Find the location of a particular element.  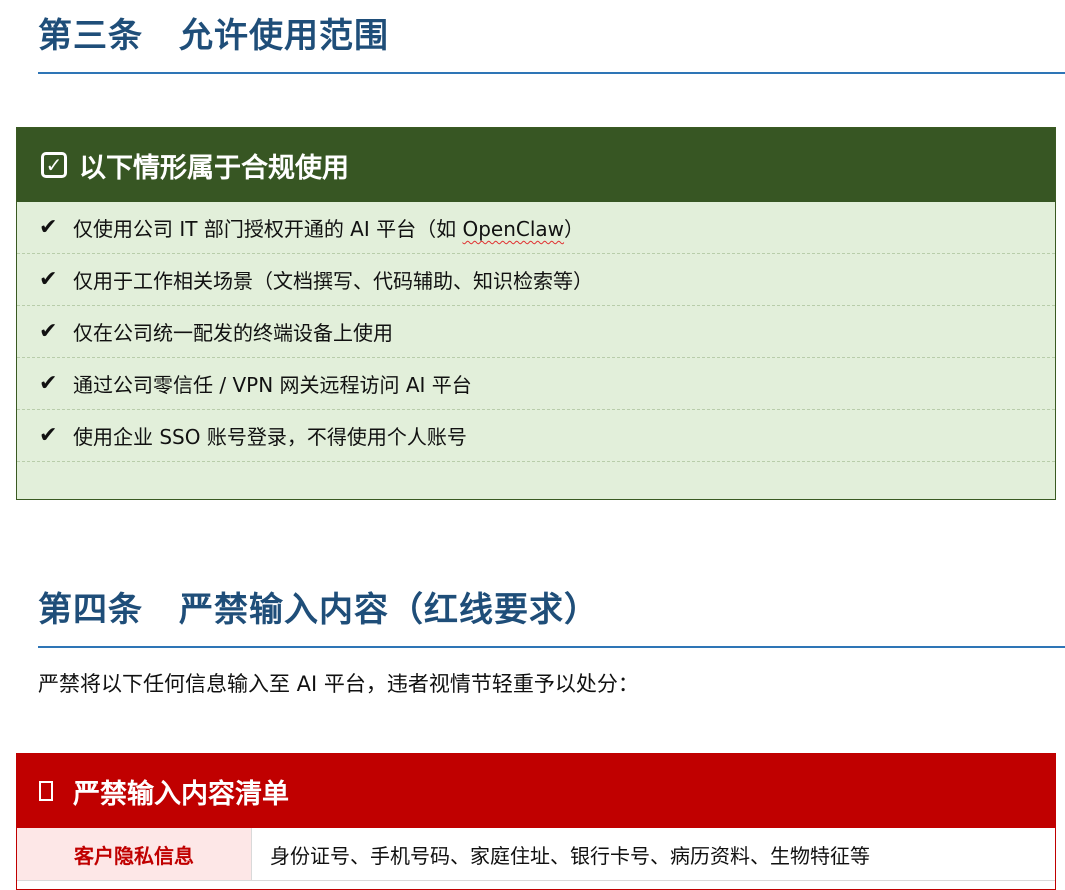

section-4-number: 第四条 is located at coordinates (90, 610).